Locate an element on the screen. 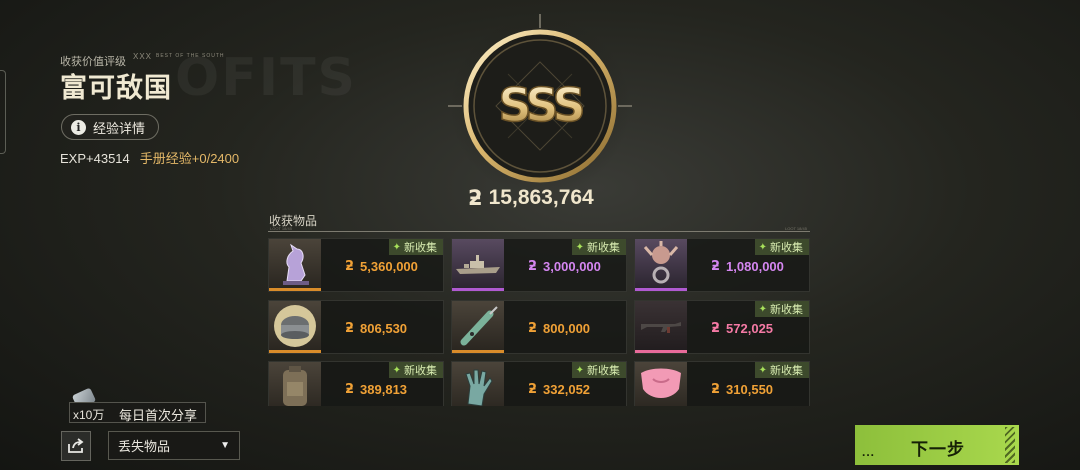 The image size is (1080, 470). syringe-icon is located at coordinates (478, 327).